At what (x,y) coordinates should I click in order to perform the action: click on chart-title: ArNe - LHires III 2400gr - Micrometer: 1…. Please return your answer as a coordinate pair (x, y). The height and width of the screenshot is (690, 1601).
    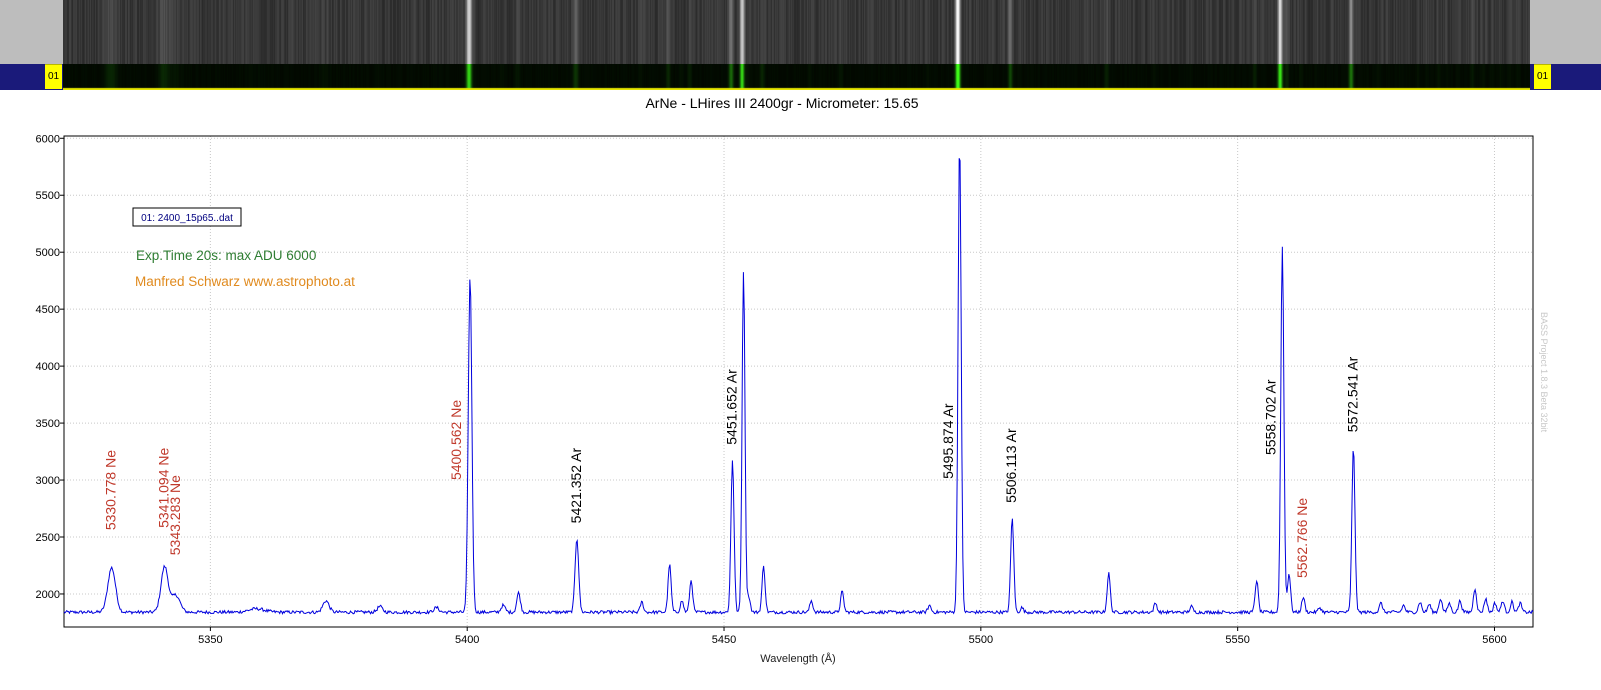
    Looking at the image, I should click on (781, 103).